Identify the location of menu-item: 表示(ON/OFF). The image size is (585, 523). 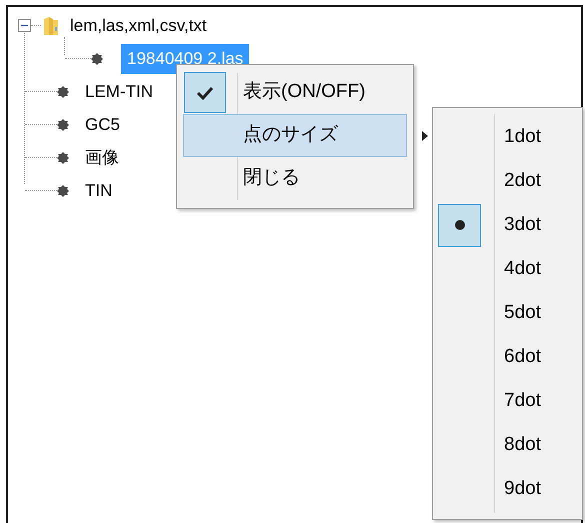
(295, 92).